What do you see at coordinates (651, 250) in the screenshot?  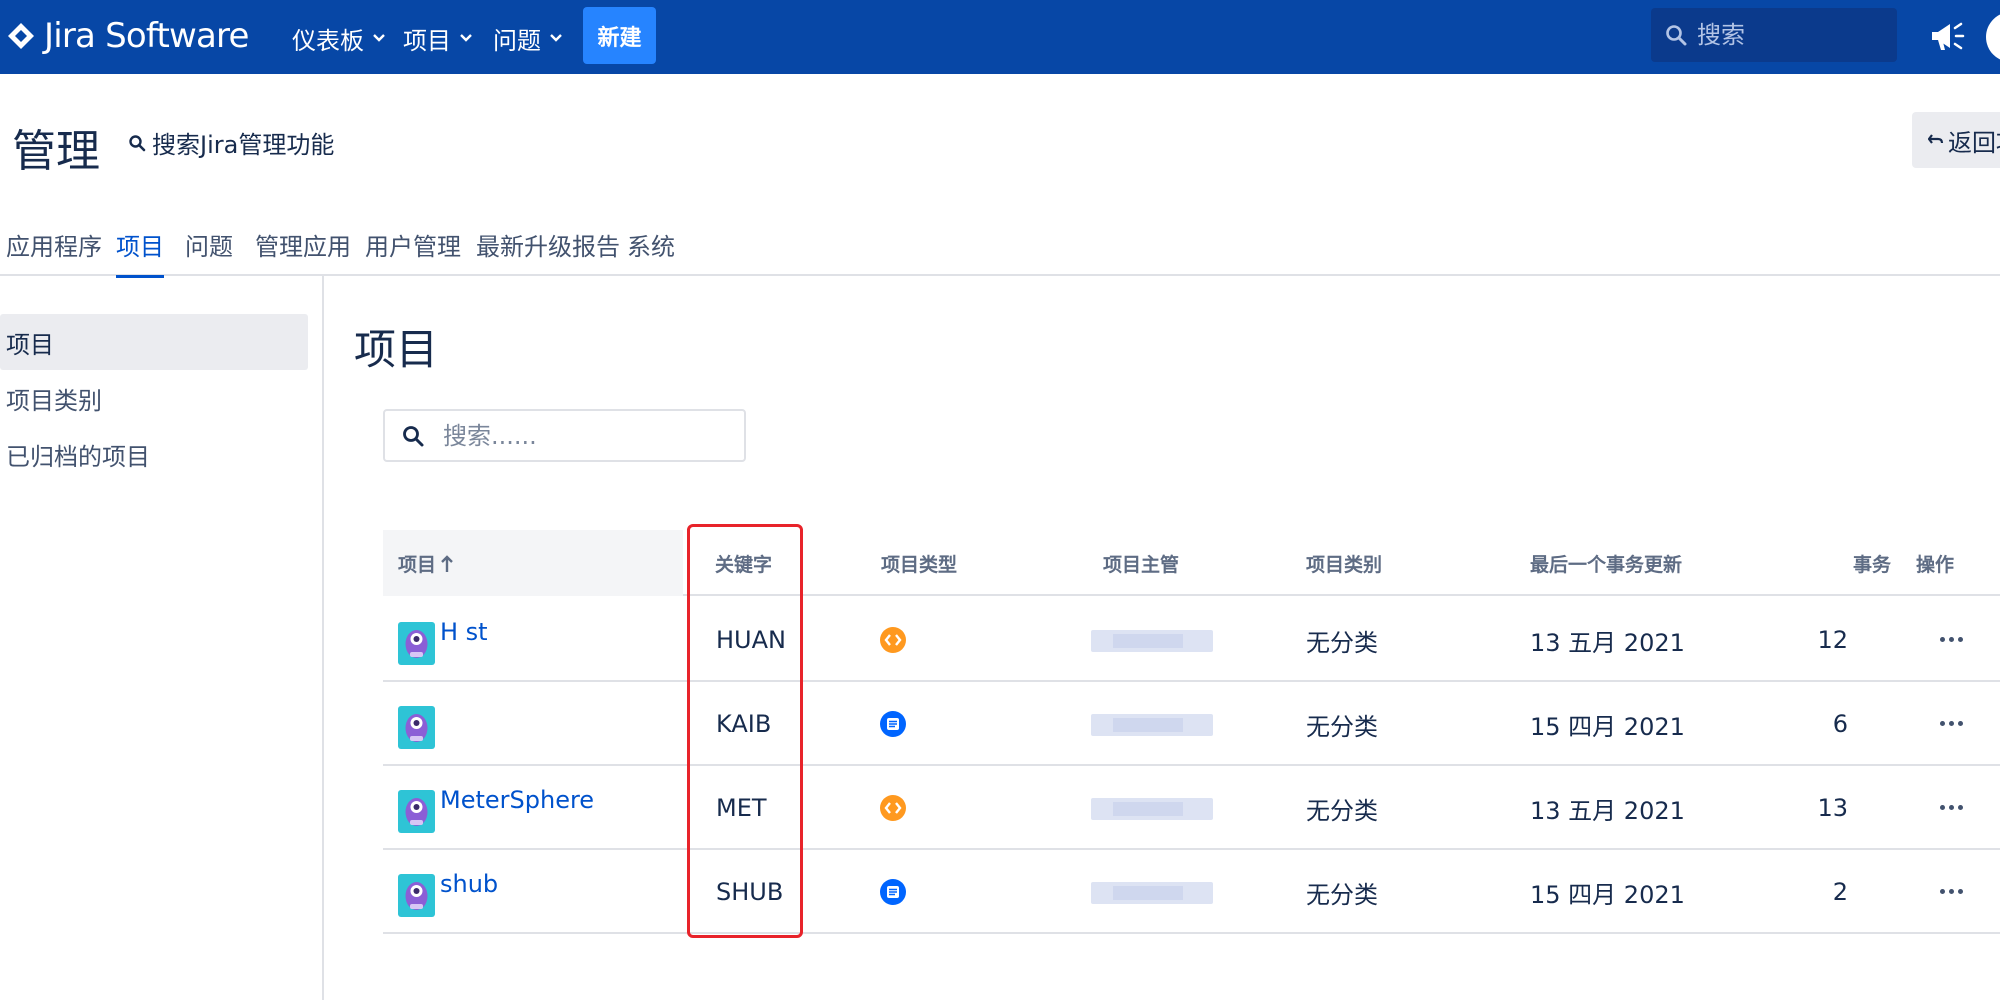 I see `tab-system: 系统` at bounding box center [651, 250].